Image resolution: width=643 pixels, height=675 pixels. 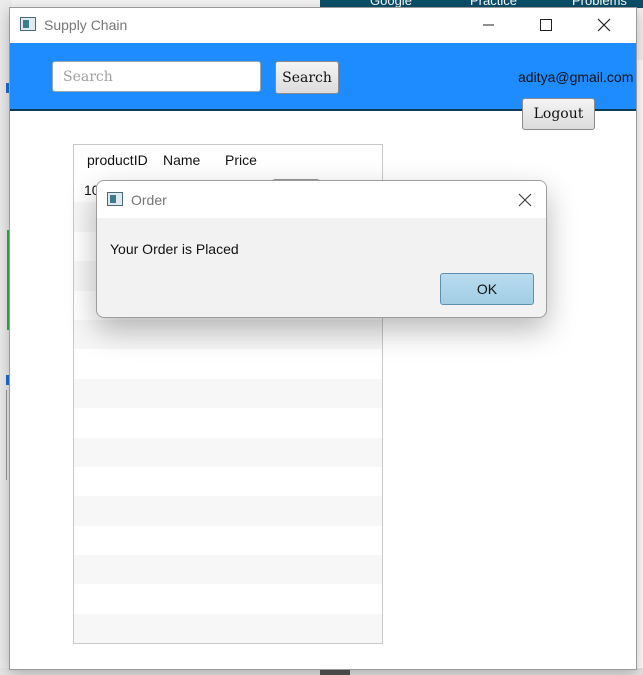 I want to click on search-input, so click(x=156, y=76).